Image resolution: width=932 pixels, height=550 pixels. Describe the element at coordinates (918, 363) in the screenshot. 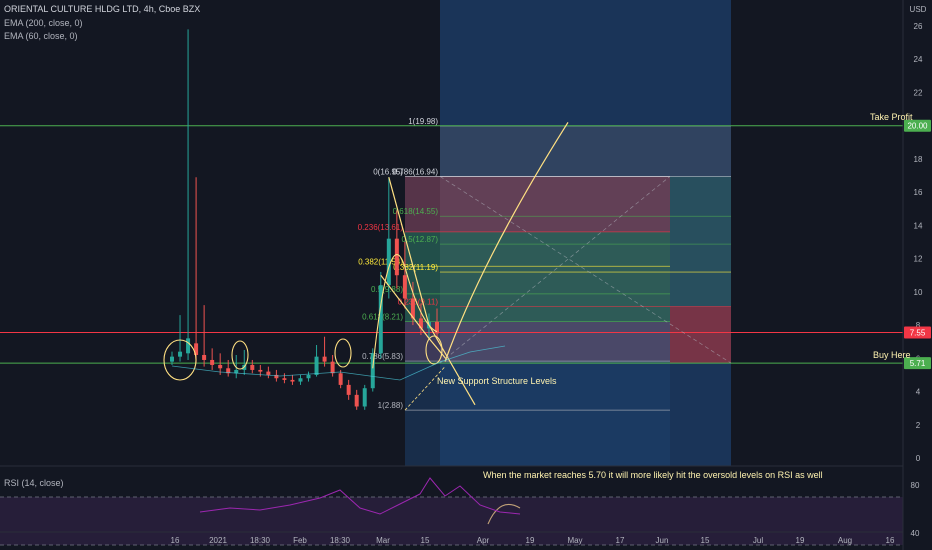

I see `price-badge-label: 5.71` at that location.